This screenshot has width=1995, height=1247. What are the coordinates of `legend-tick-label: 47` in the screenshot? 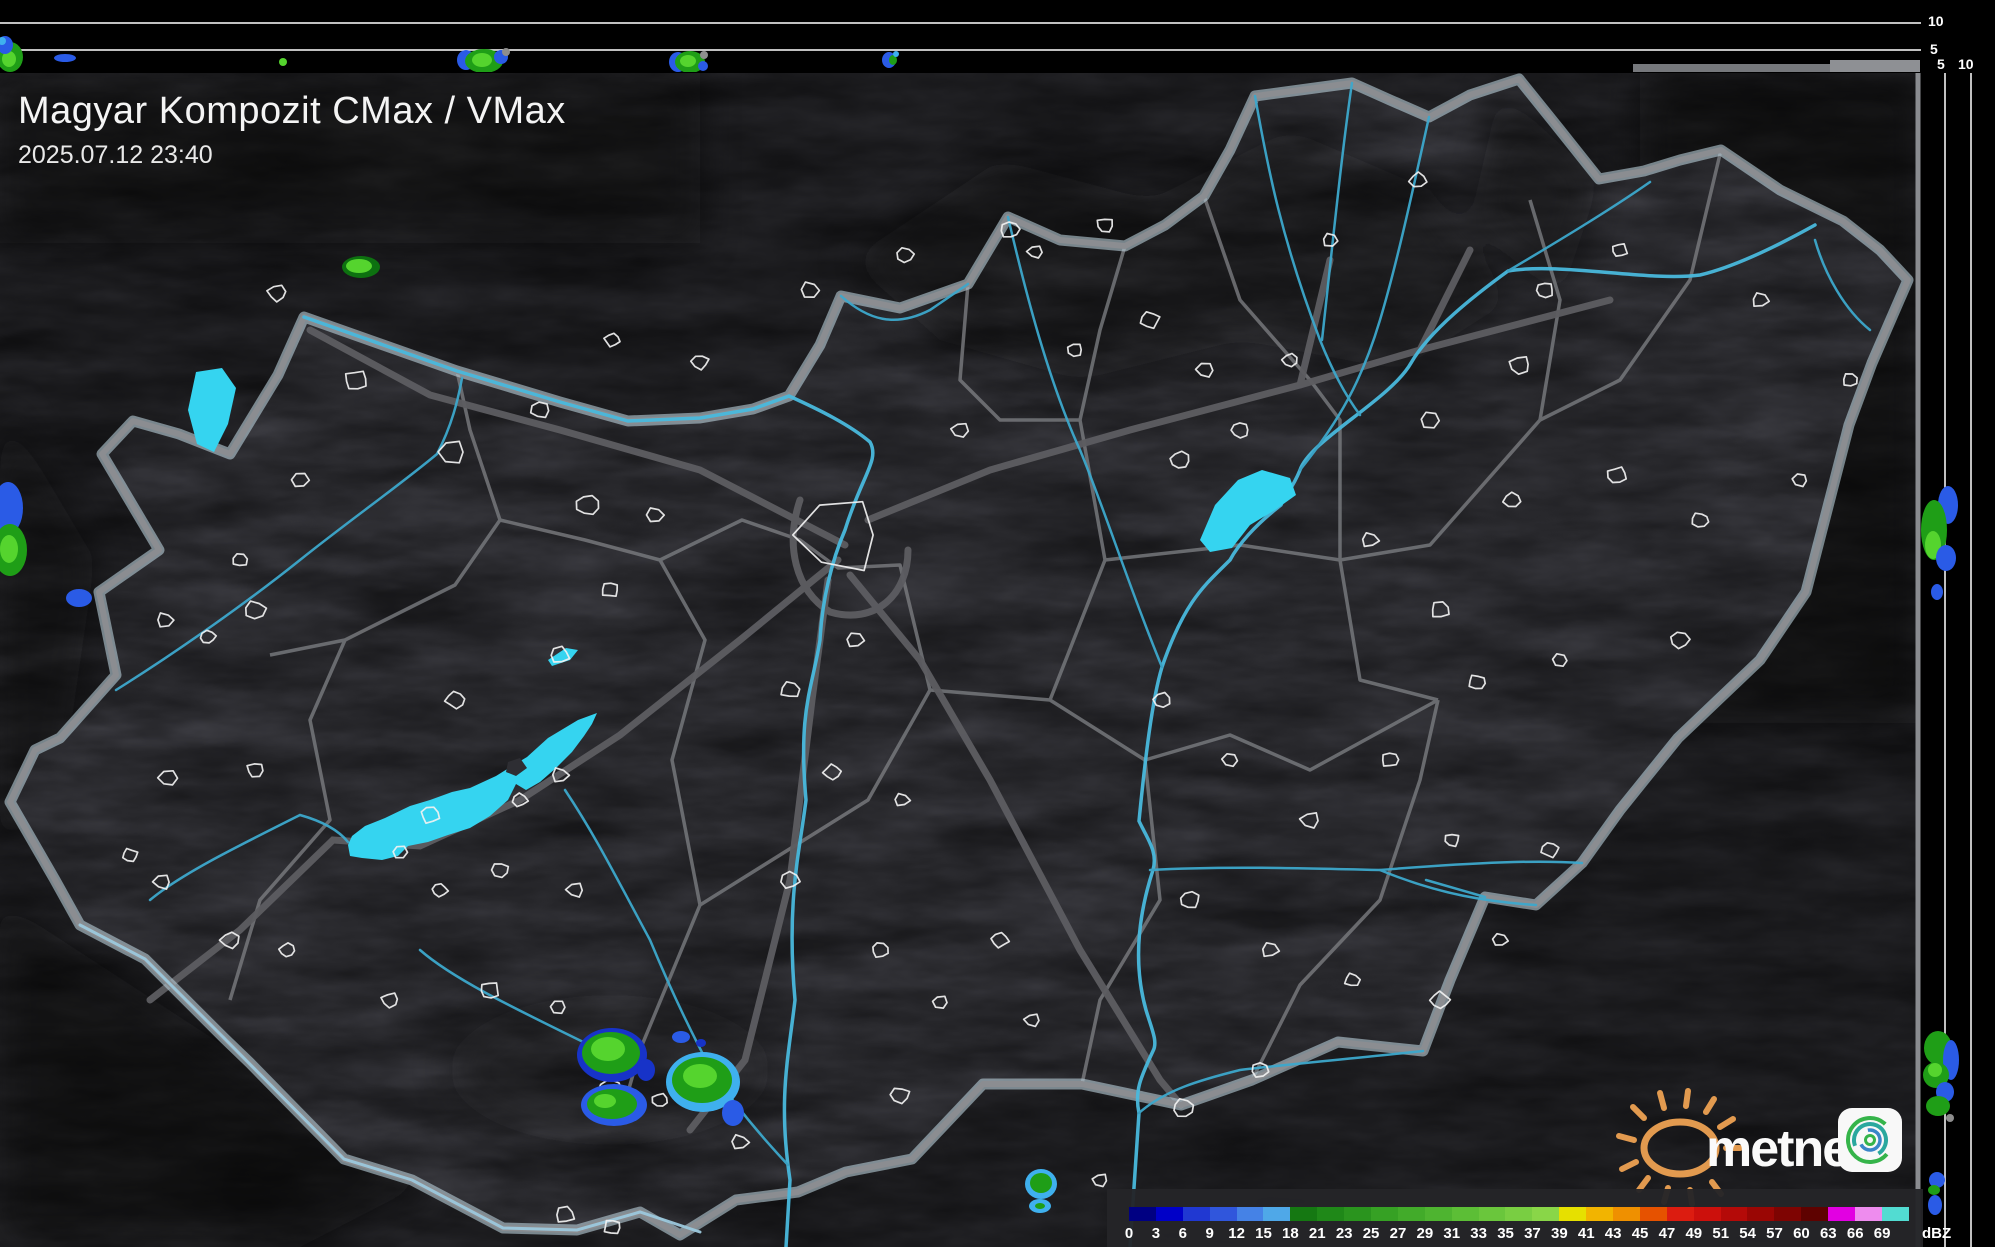 It's located at (1667, 1233).